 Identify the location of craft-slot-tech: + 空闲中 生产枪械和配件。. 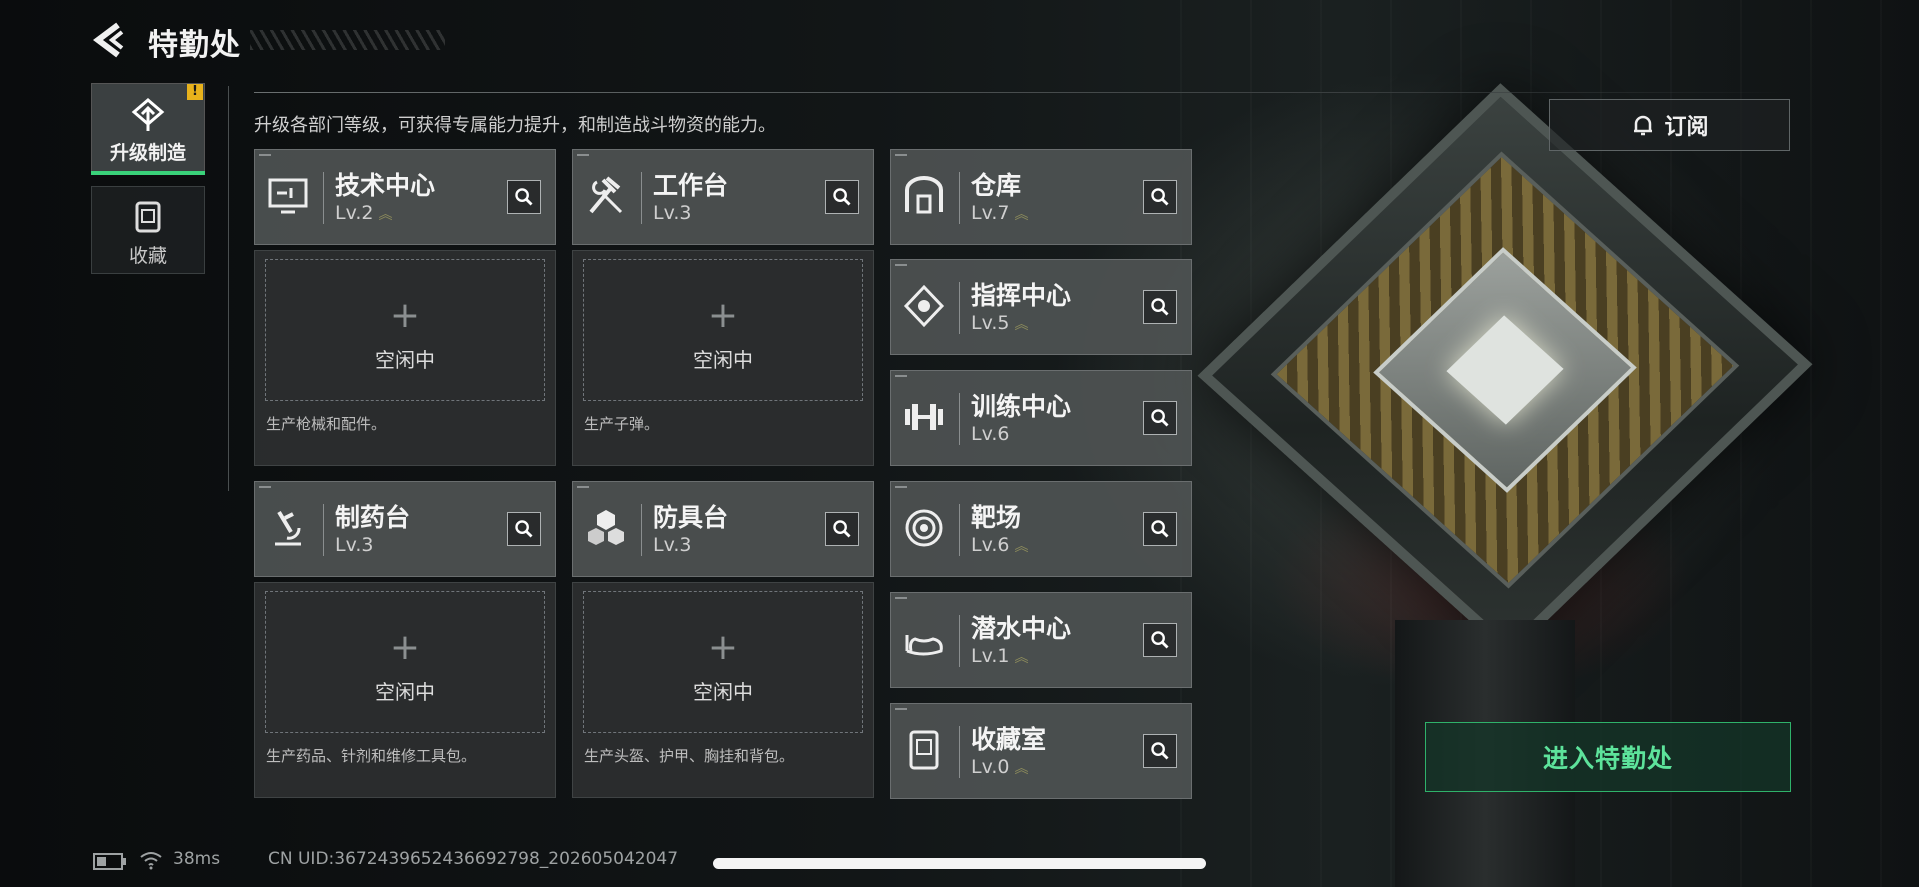
(405, 358).